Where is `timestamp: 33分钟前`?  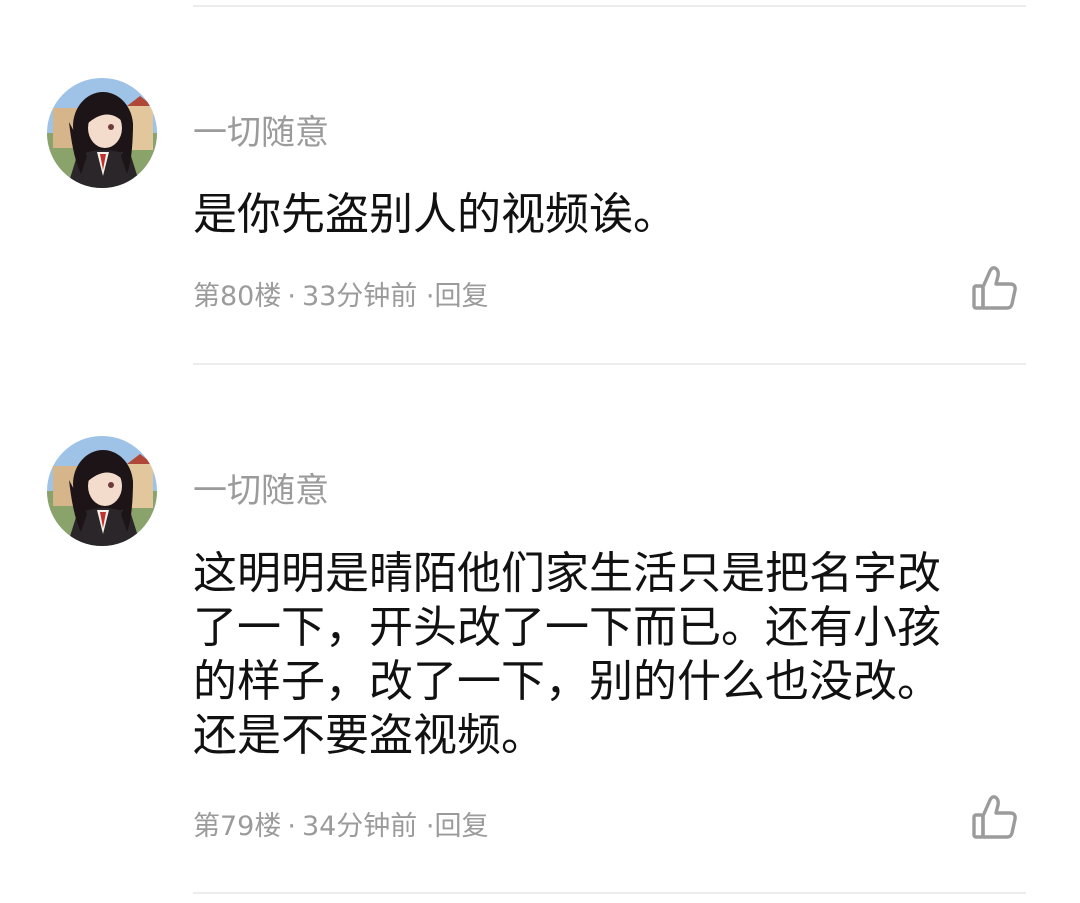 timestamp: 33分钟前 is located at coordinates (359, 296).